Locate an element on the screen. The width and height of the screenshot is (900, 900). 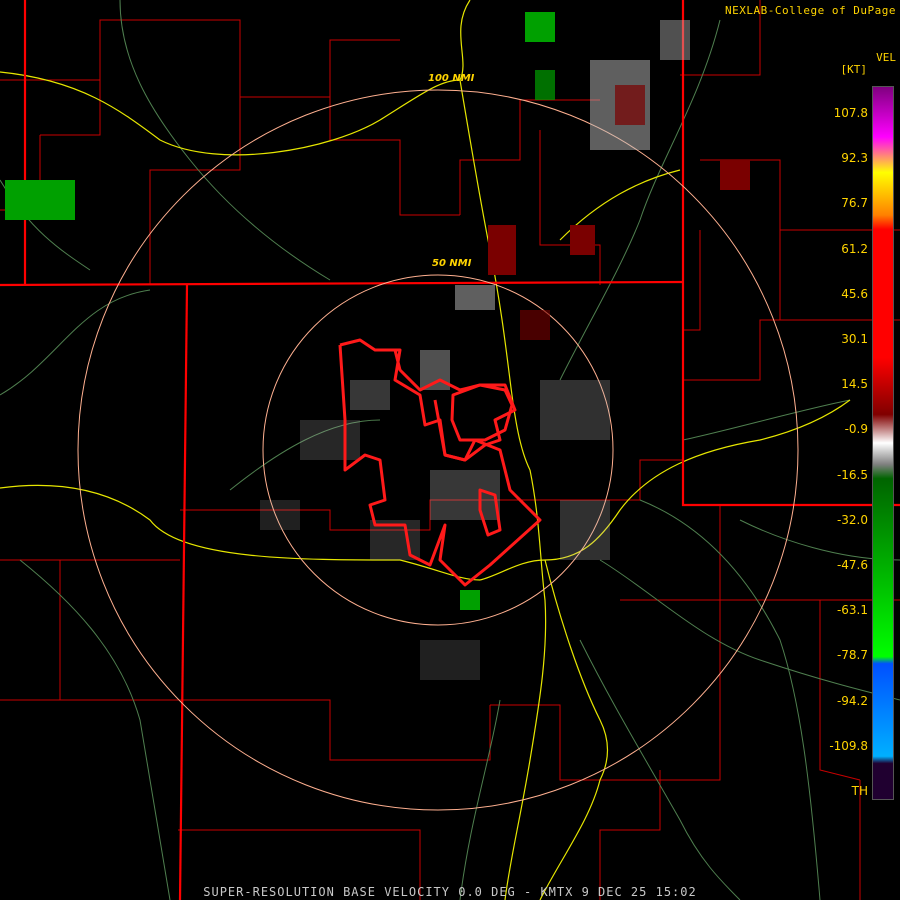
range-ring-label-inner: 50 NMI is located at coordinates (452, 263).